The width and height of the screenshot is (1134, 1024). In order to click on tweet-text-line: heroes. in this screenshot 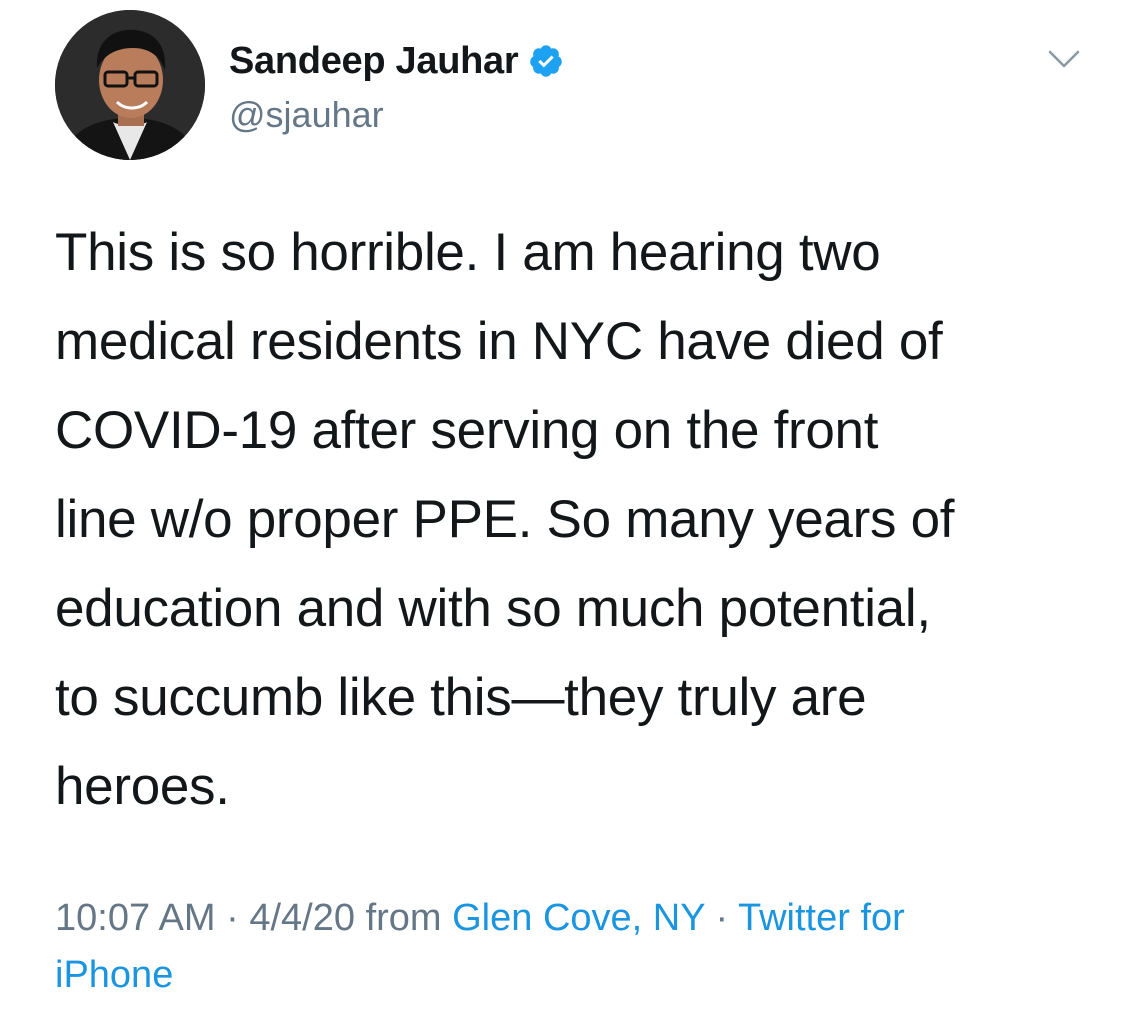, I will do `click(142, 786)`.